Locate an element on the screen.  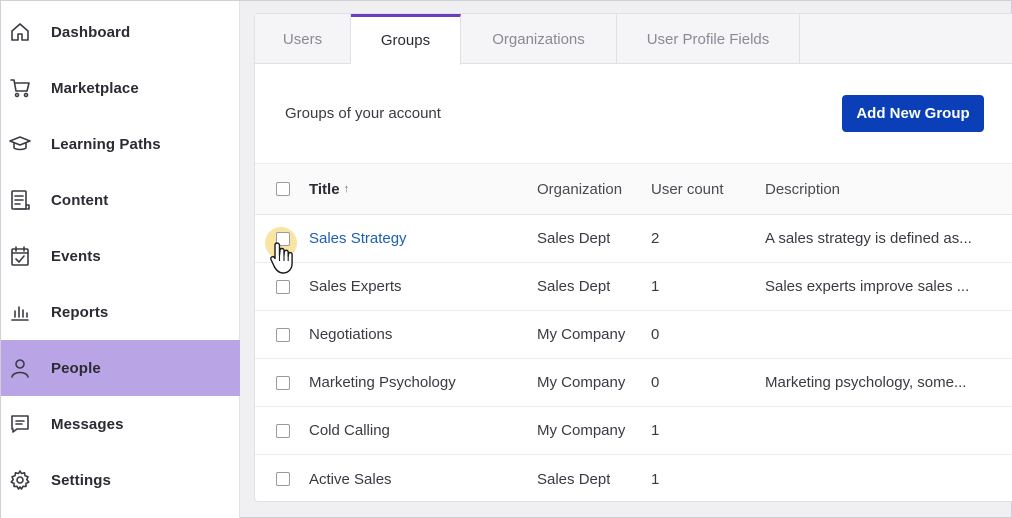
sidebar-item-label: People is located at coordinates (76, 368).